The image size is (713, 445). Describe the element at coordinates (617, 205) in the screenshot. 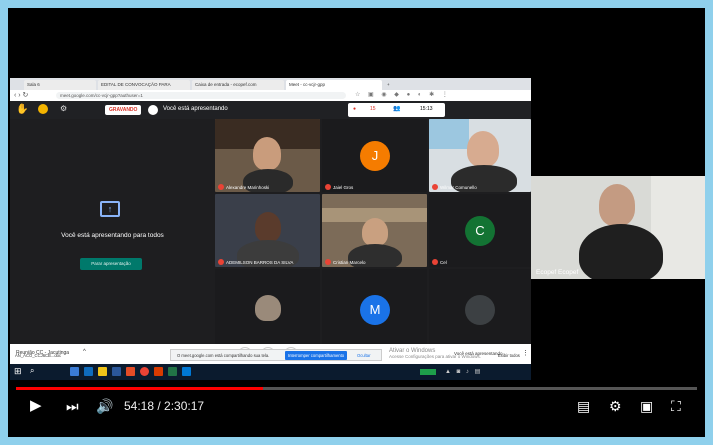

I see `self-view-face` at that location.